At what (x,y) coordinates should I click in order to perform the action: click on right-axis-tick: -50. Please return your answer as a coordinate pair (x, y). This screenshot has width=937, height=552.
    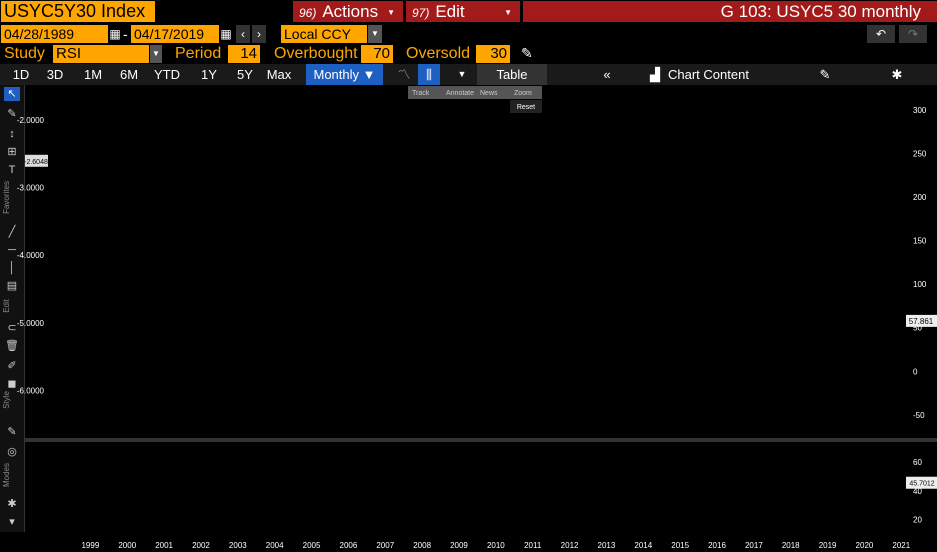
    Looking at the image, I should click on (919, 415).